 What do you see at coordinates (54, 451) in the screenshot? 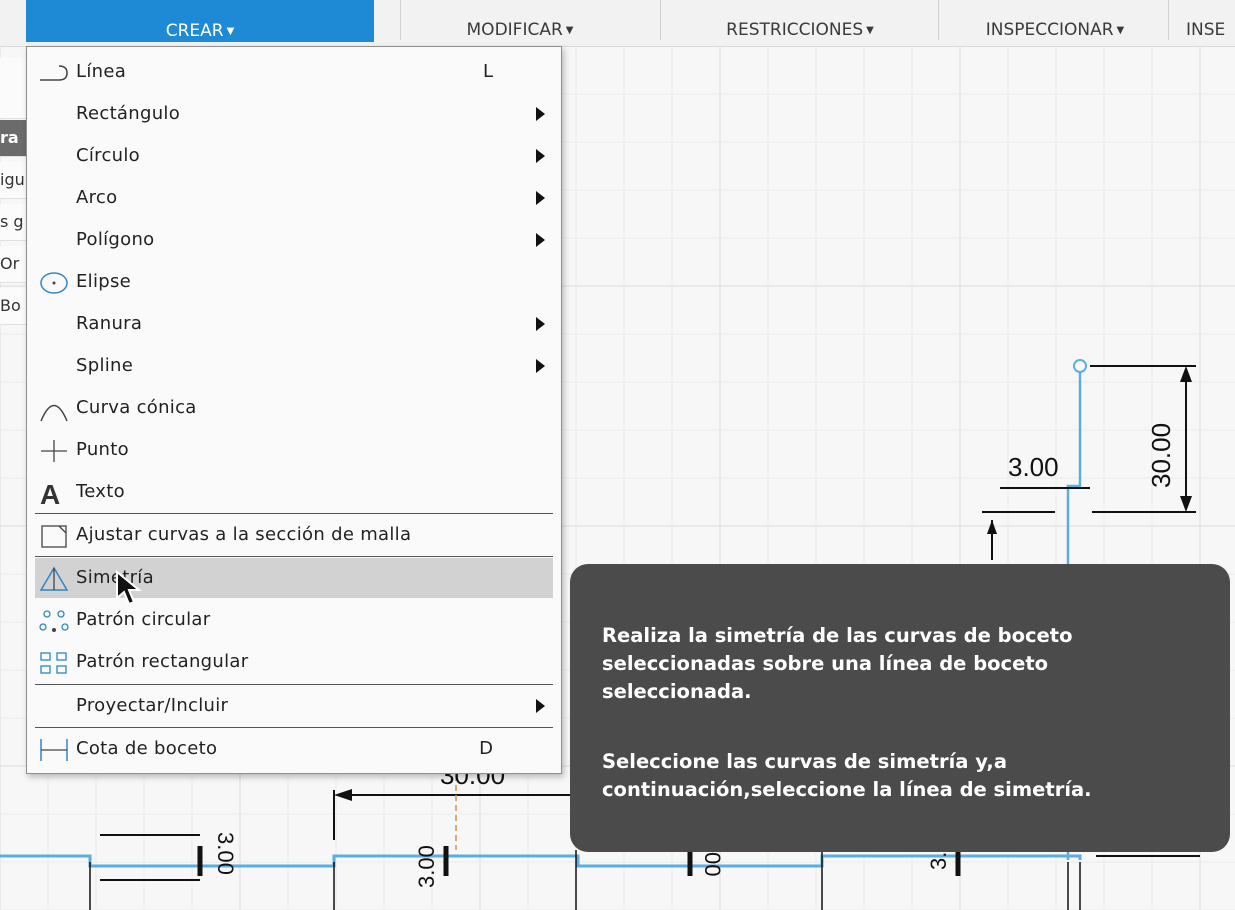
I see `point-icon` at bounding box center [54, 451].